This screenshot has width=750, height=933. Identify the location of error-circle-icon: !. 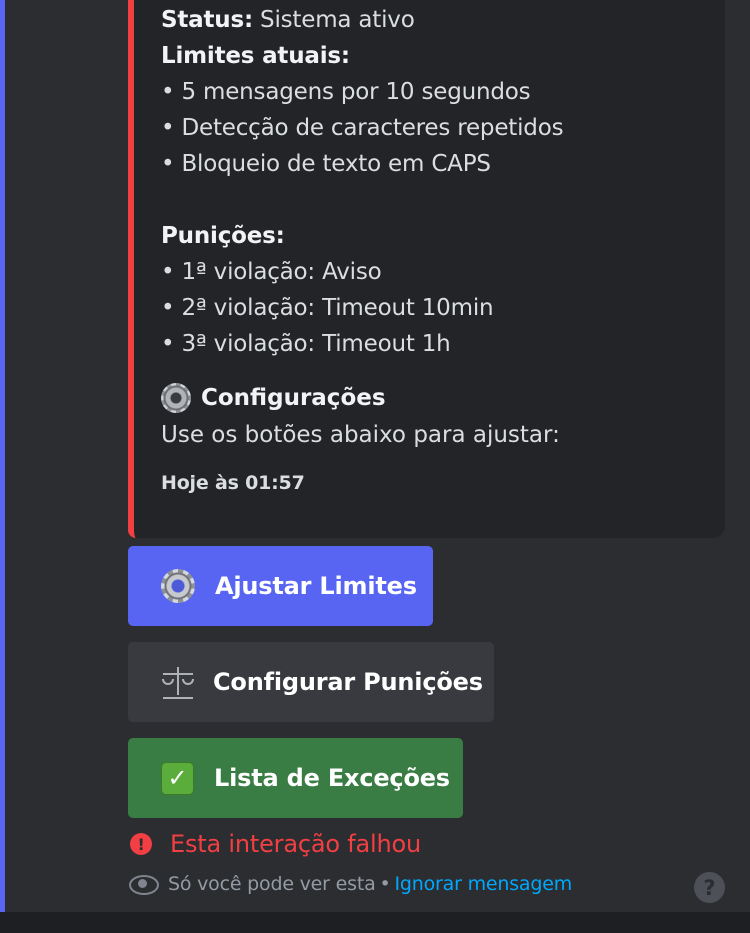
(141, 844).